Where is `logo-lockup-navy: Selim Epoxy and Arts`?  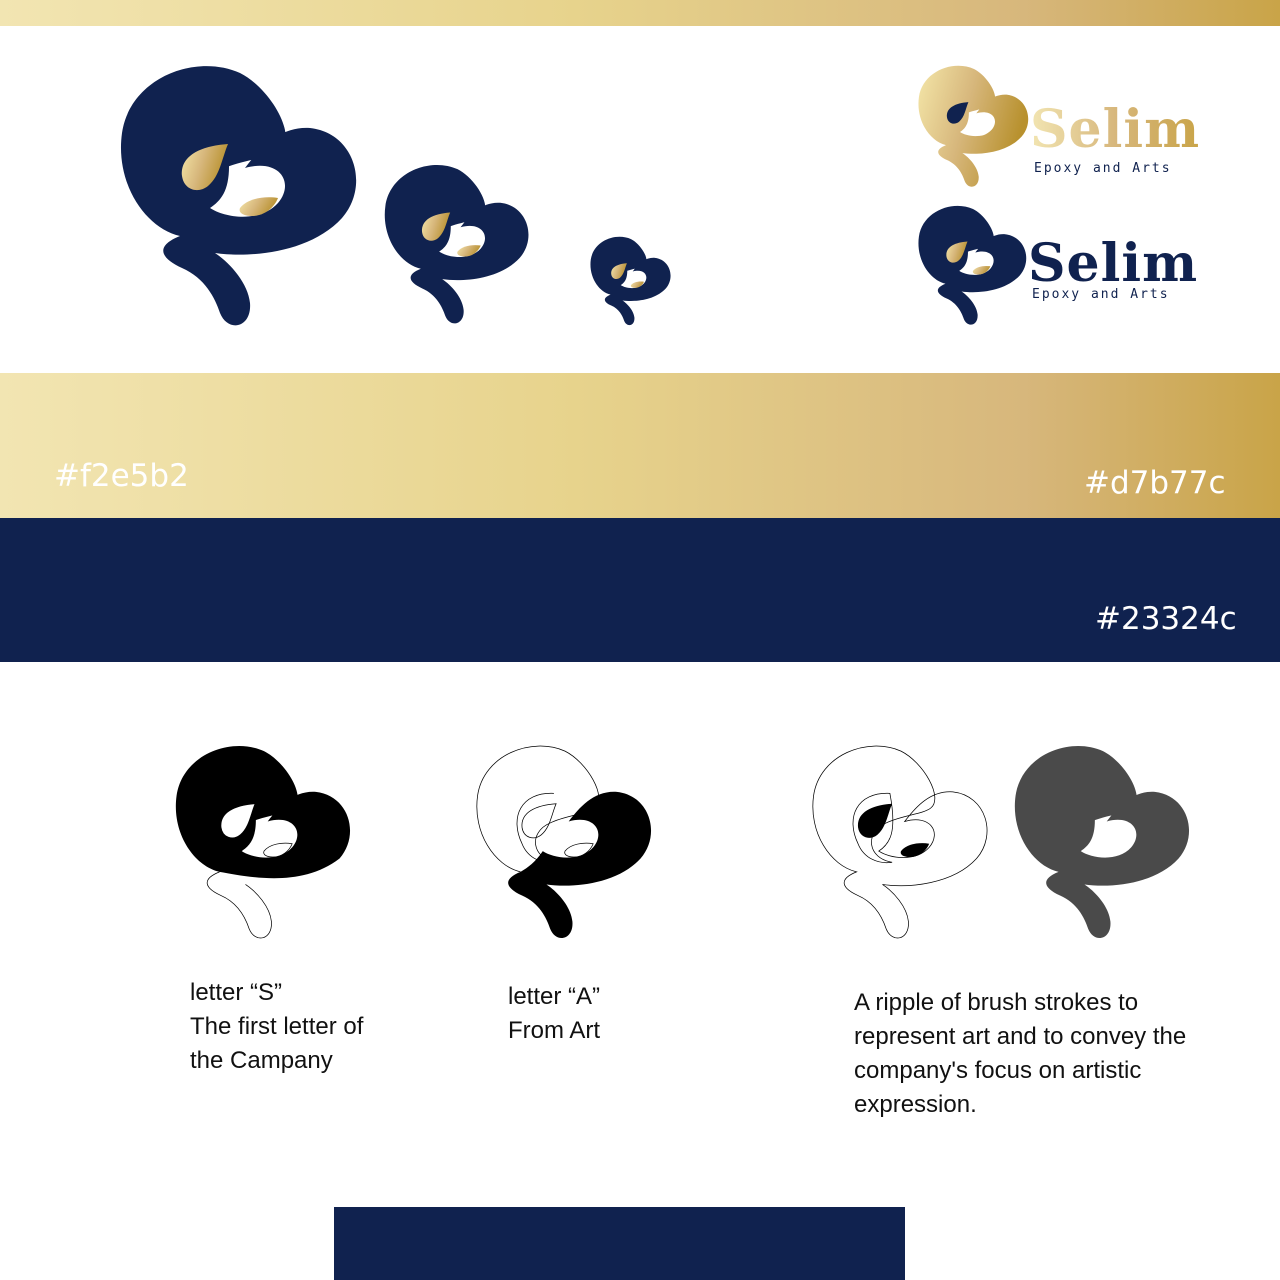
logo-lockup-navy: Selim Epoxy and Arts is located at coordinates (1063, 264).